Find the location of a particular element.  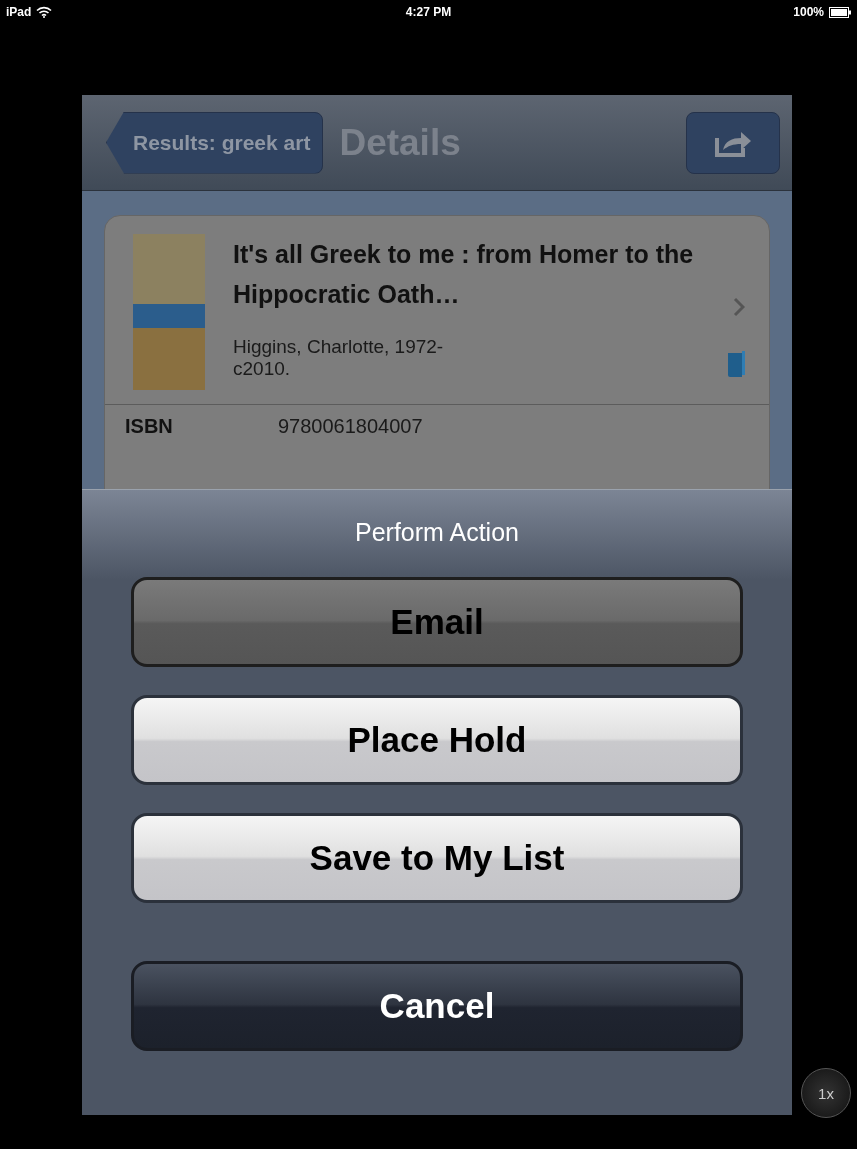

battery-percent: 100% is located at coordinates (808, 12).